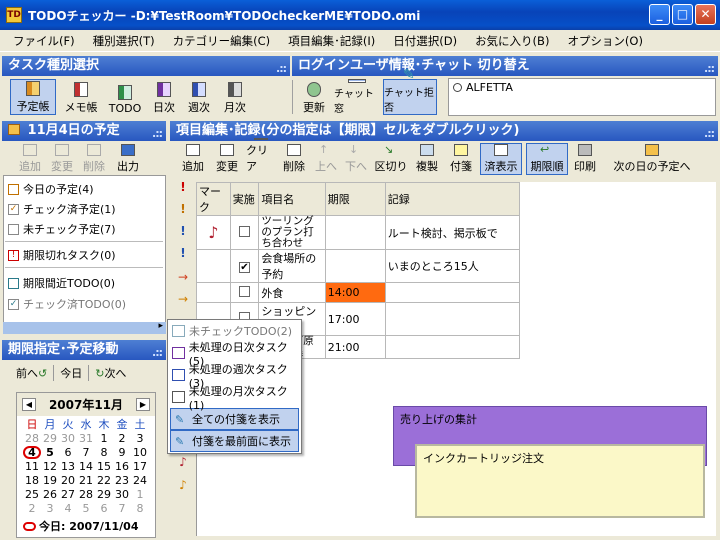 The image size is (720, 540). Describe the element at coordinates (585, 159) in the screenshot. I see `print-button: 印刷` at that location.